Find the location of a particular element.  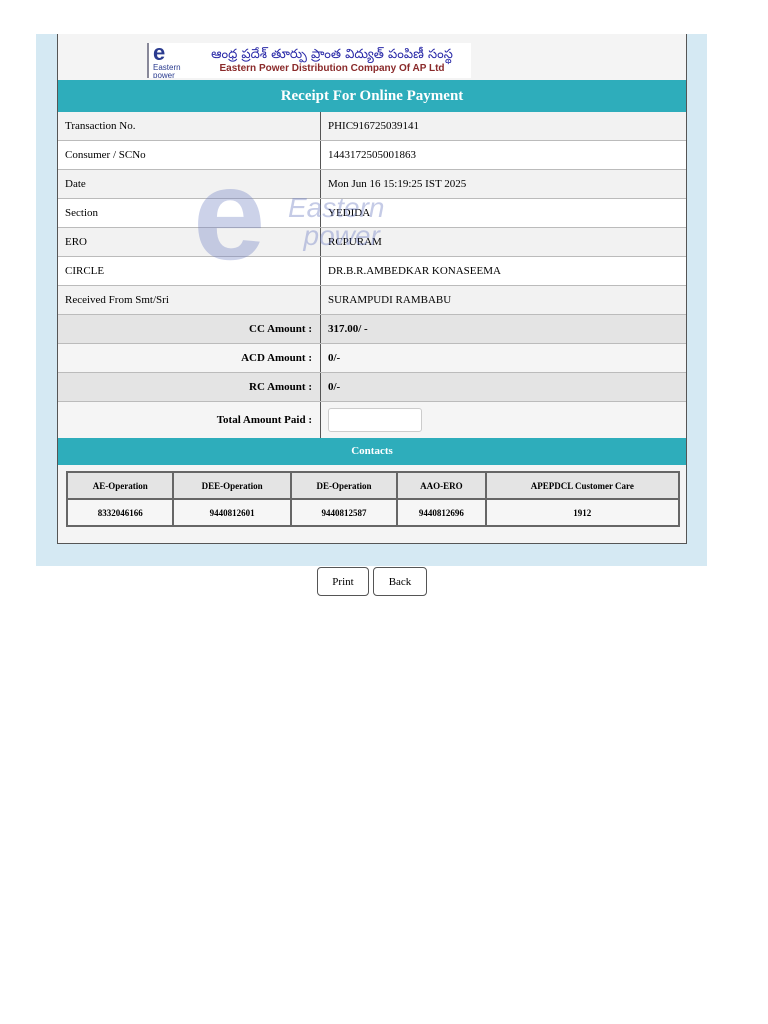

contact-header: AE-Operation is located at coordinates (120, 485).